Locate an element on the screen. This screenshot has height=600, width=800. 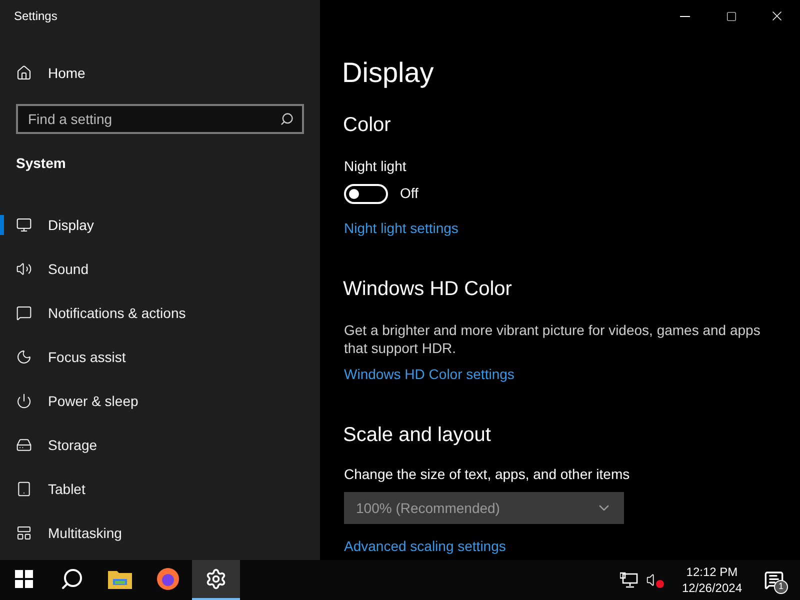
gear-icon is located at coordinates (216, 579).